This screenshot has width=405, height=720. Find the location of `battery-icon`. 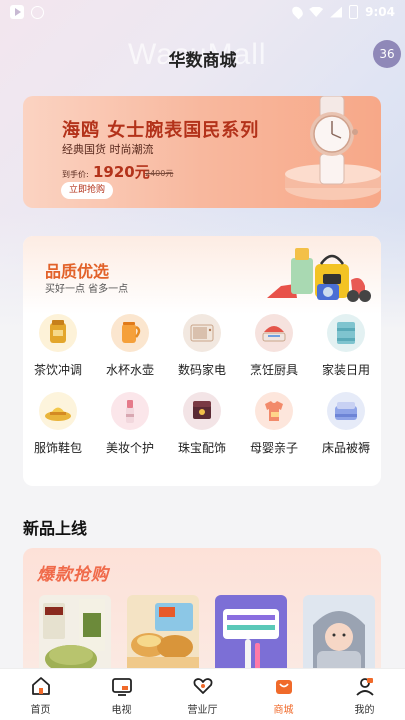

battery-icon is located at coordinates (354, 12).